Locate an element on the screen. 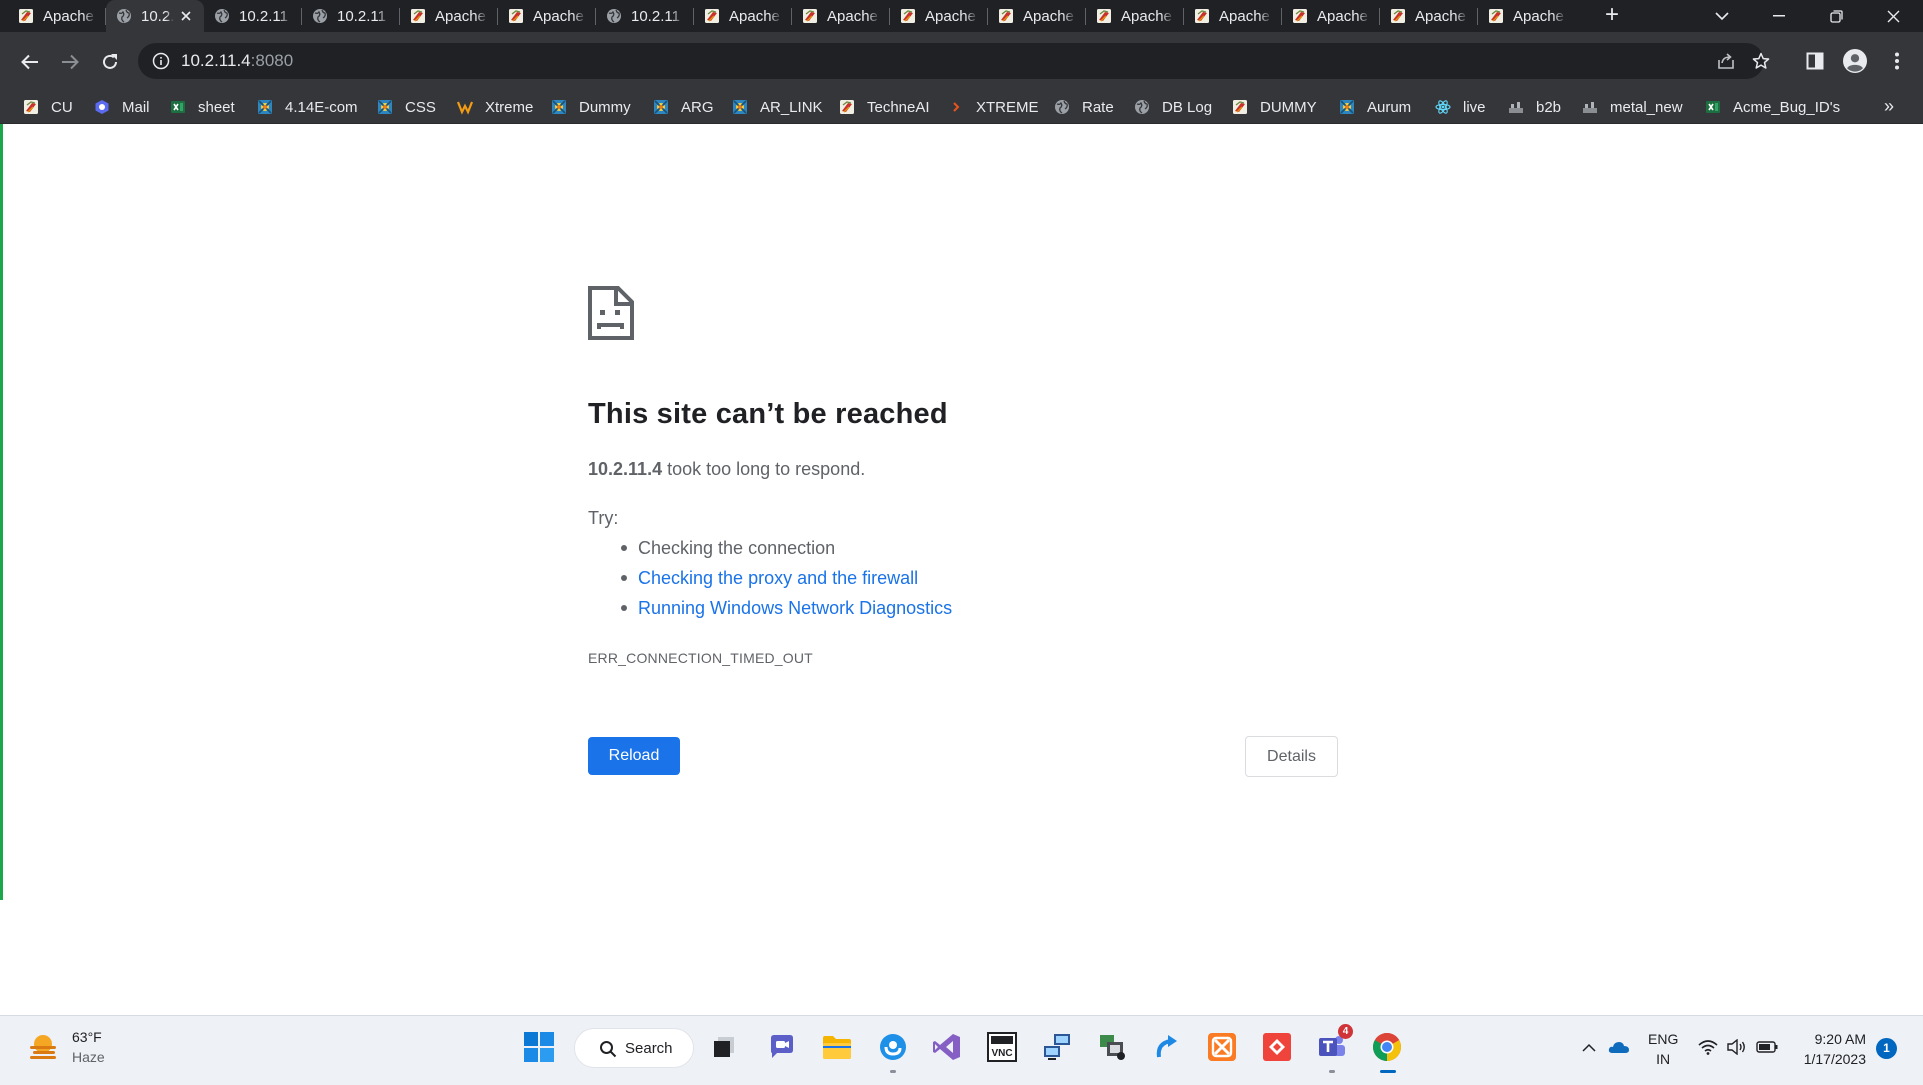 Image resolution: width=1923 pixels, height=1085 pixels. address-bar: 10.2.11.4:8080 is located at coordinates (954, 61).